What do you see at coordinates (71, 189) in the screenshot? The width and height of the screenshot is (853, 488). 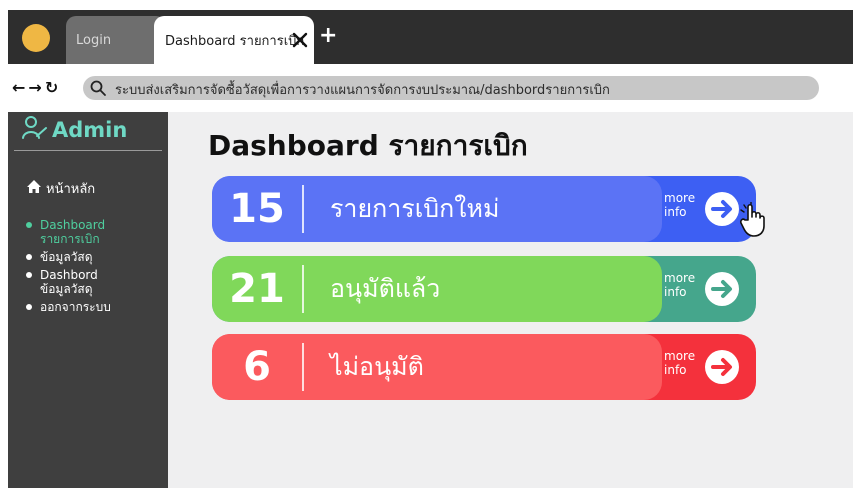 I see `sidebar-item-label: หน้าหลัก` at bounding box center [71, 189].